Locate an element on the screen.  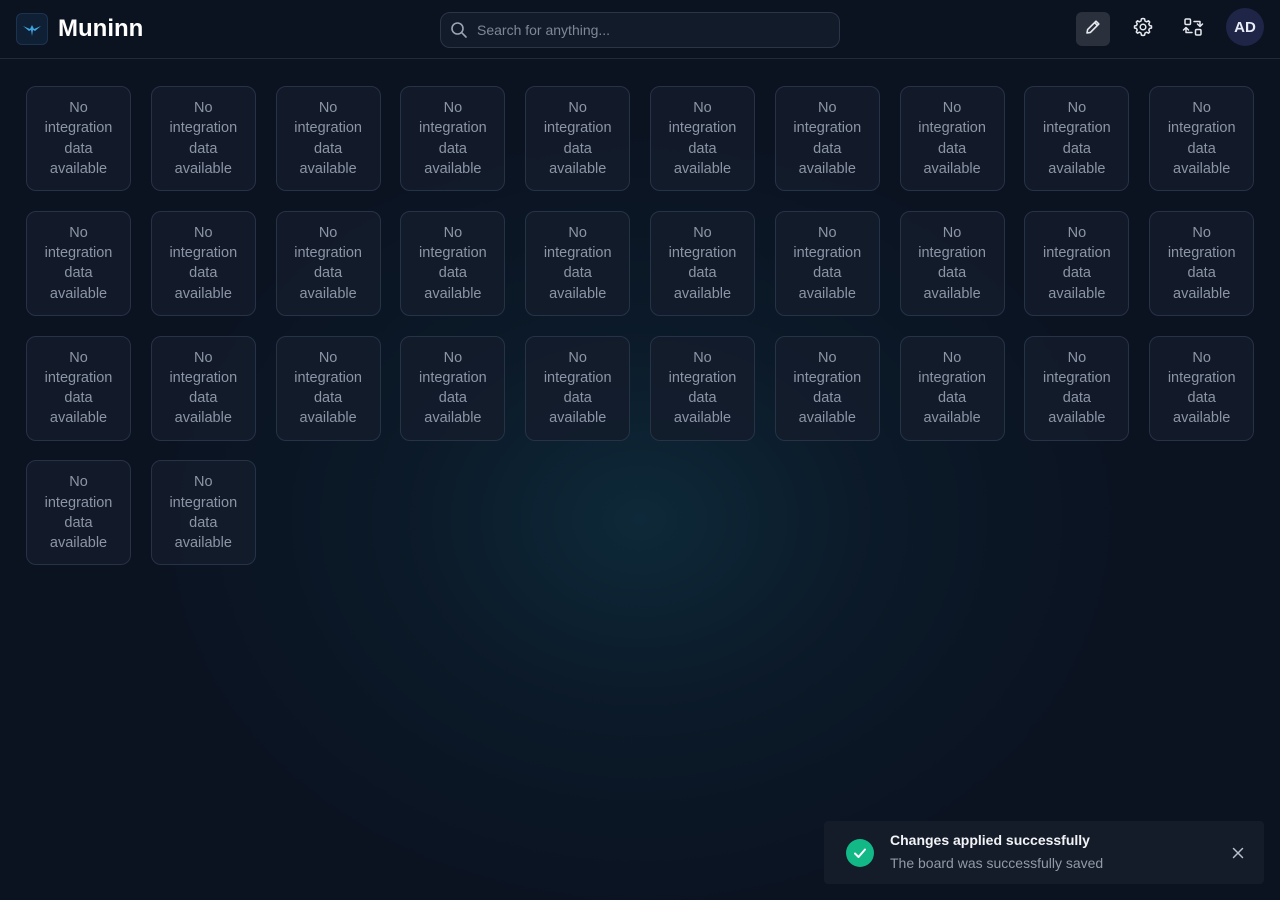
top-header: Muninn Search for anything... AD is located at coordinates (640, 29).